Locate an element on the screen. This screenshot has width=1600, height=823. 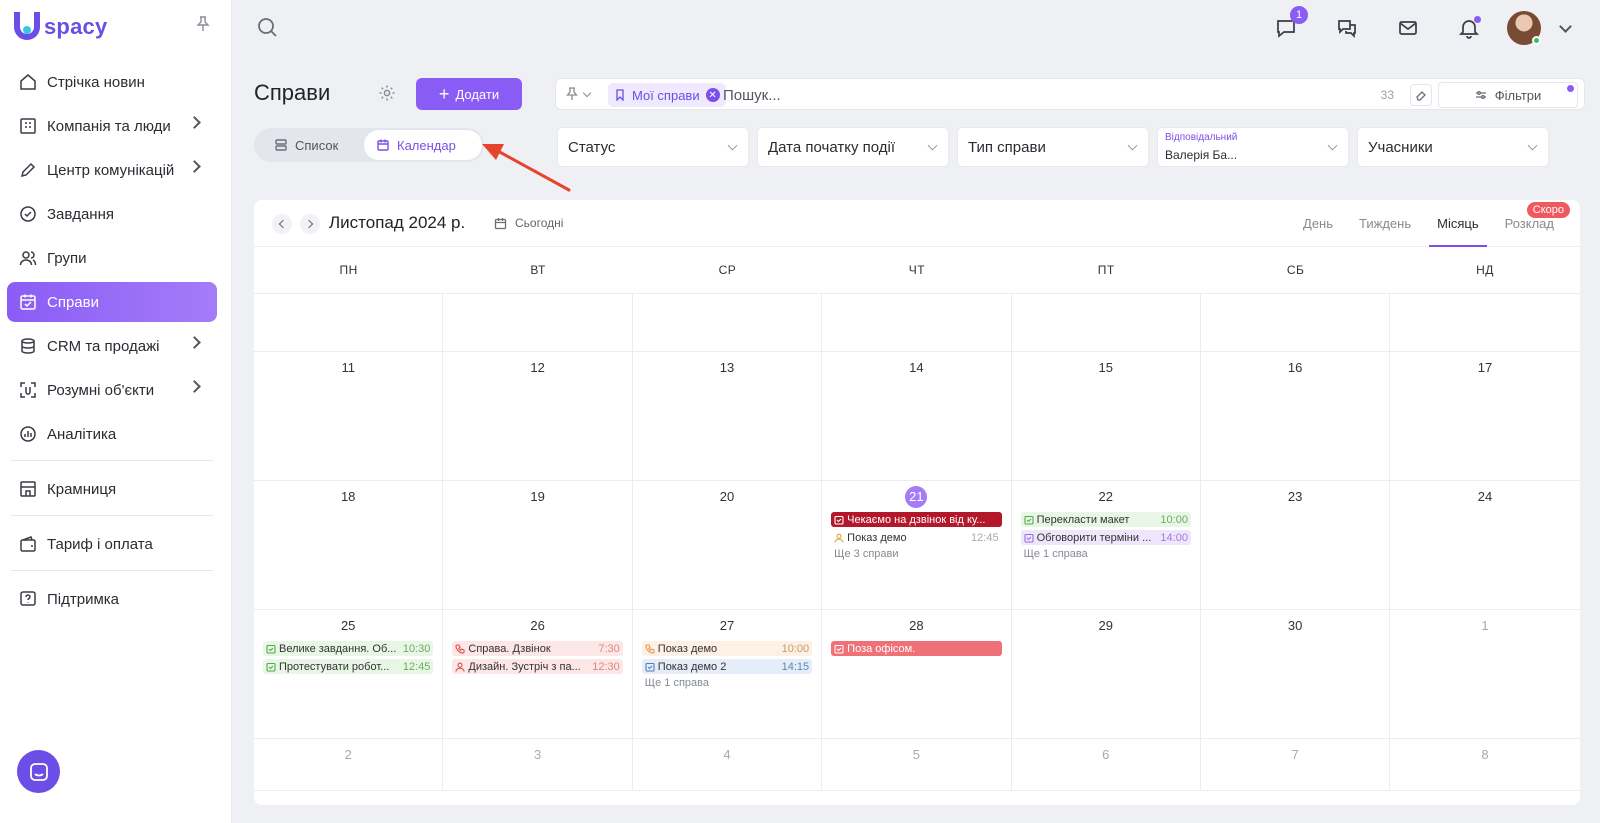
user-avatar is located at coordinates (1524, 28).